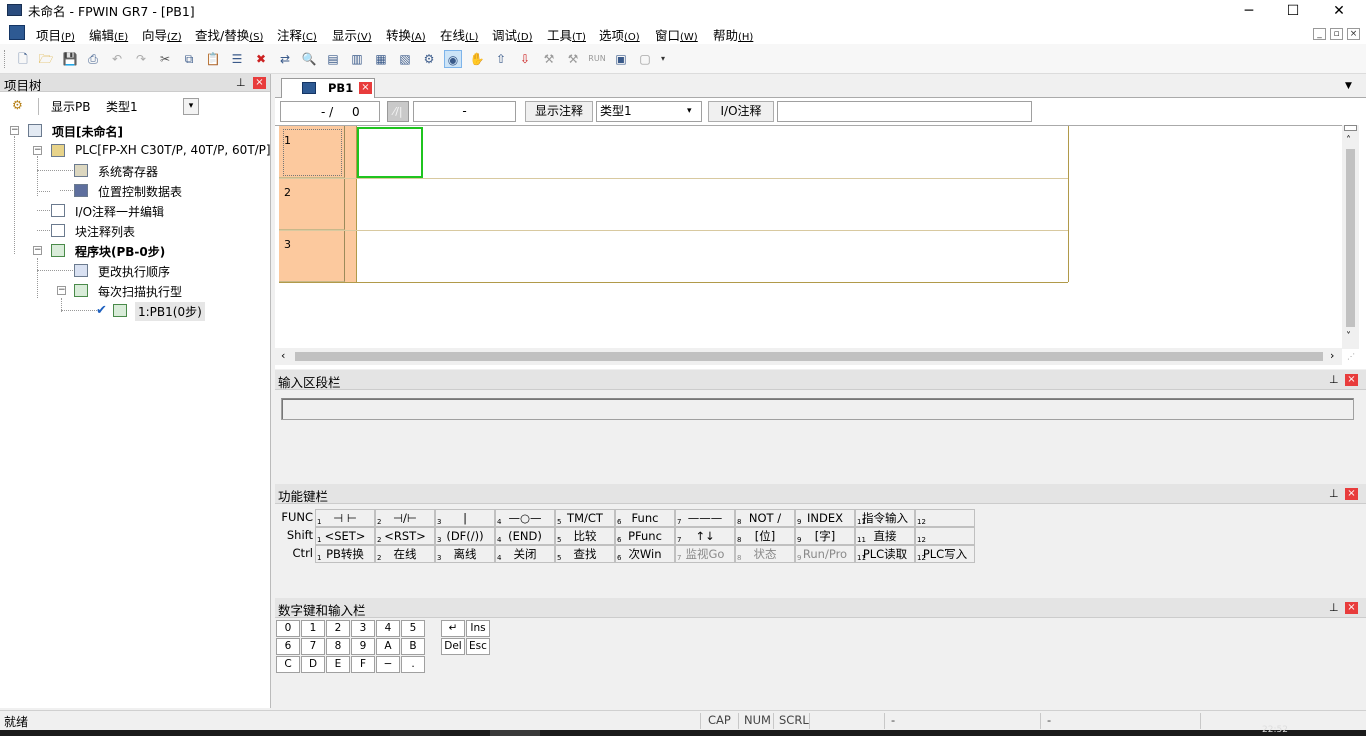 Image resolution: width=1366 pixels, height=736 pixels. Describe the element at coordinates (765, 518) in the screenshot. I see `function-key: 8 NOT /` at that location.